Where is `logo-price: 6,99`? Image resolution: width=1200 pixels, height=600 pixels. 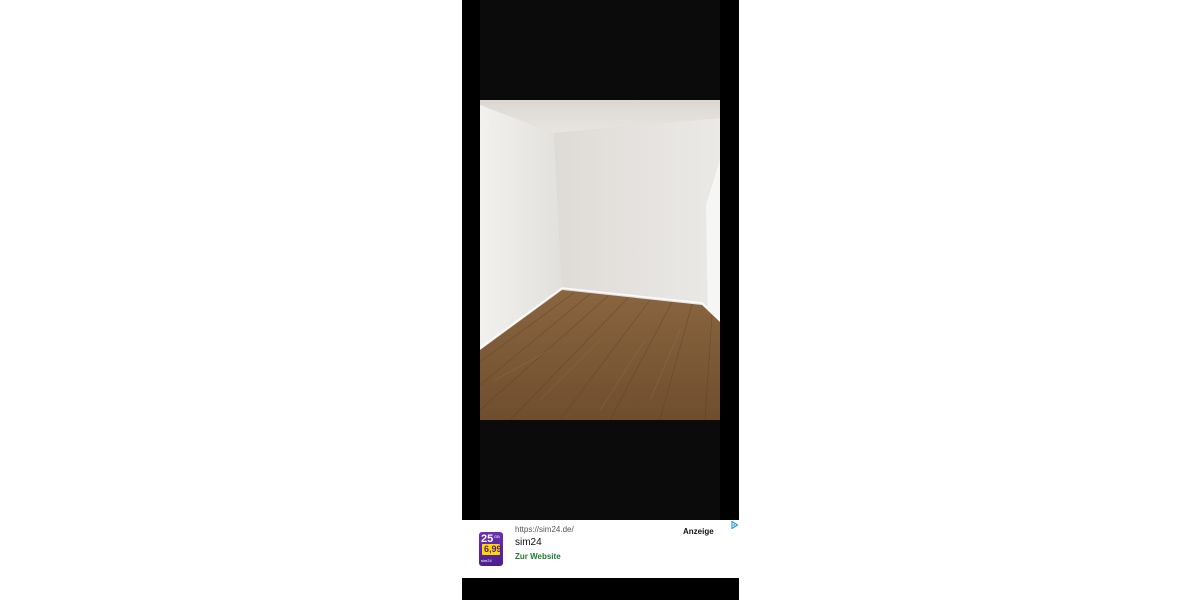
logo-price: 6,99 is located at coordinates (493, 549).